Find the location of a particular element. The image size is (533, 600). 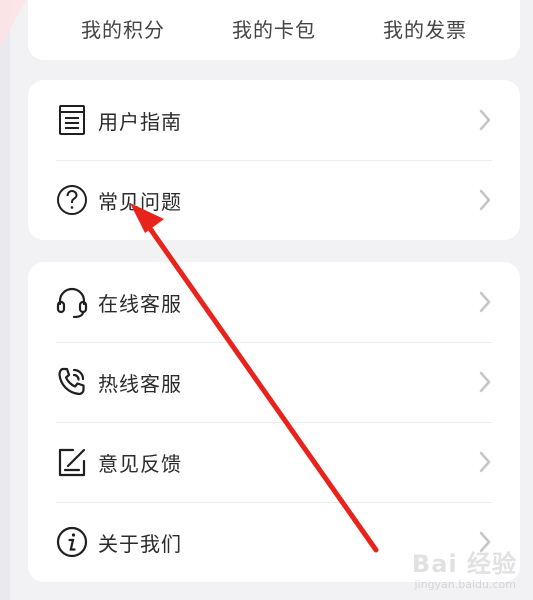

menu-item-online-service: 在线客服 is located at coordinates (274, 302).